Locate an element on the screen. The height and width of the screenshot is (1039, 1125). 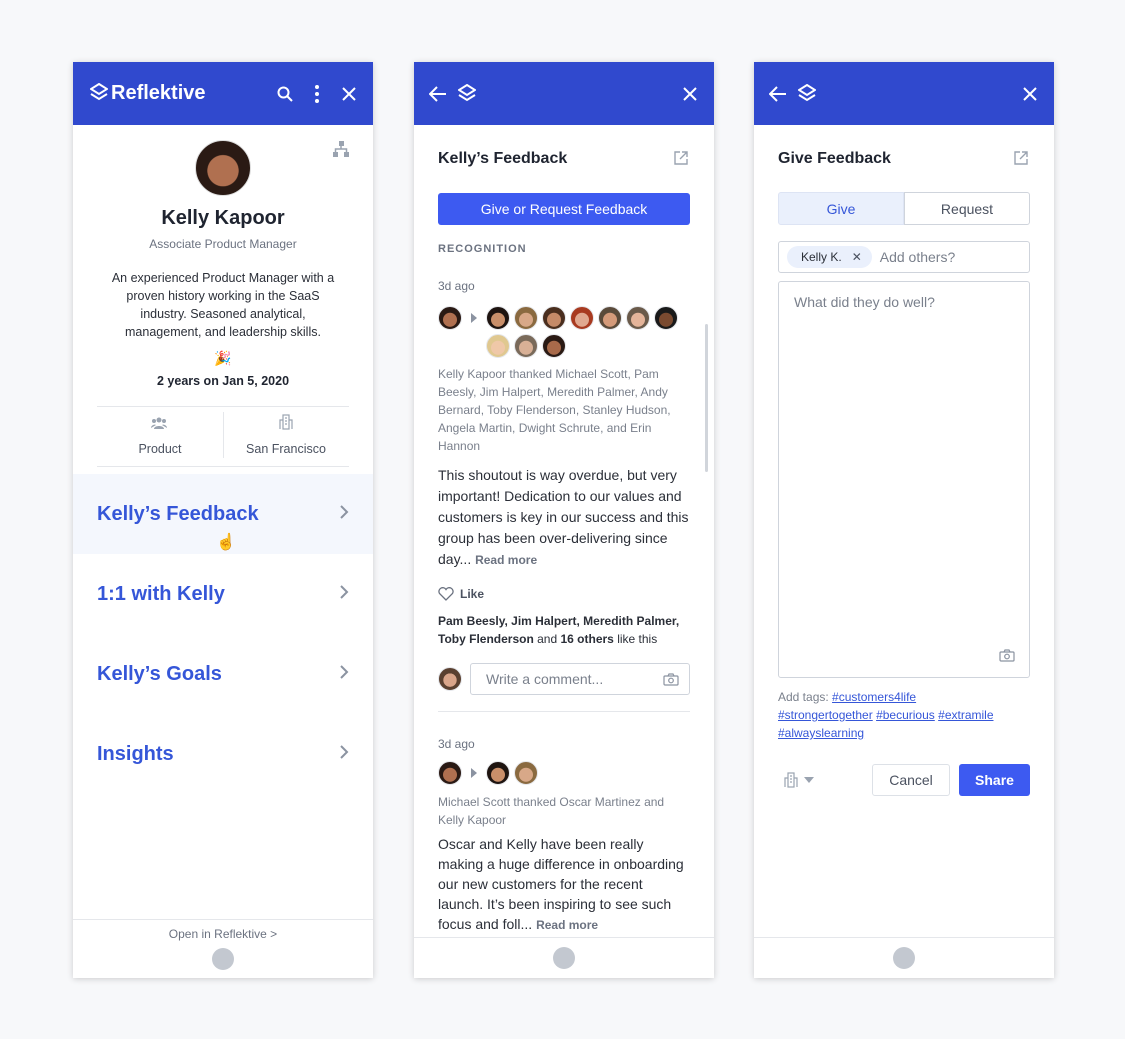
nav-kellys-feedback: Kelly’s Feedback ☝ is located at coordinates (223, 514).